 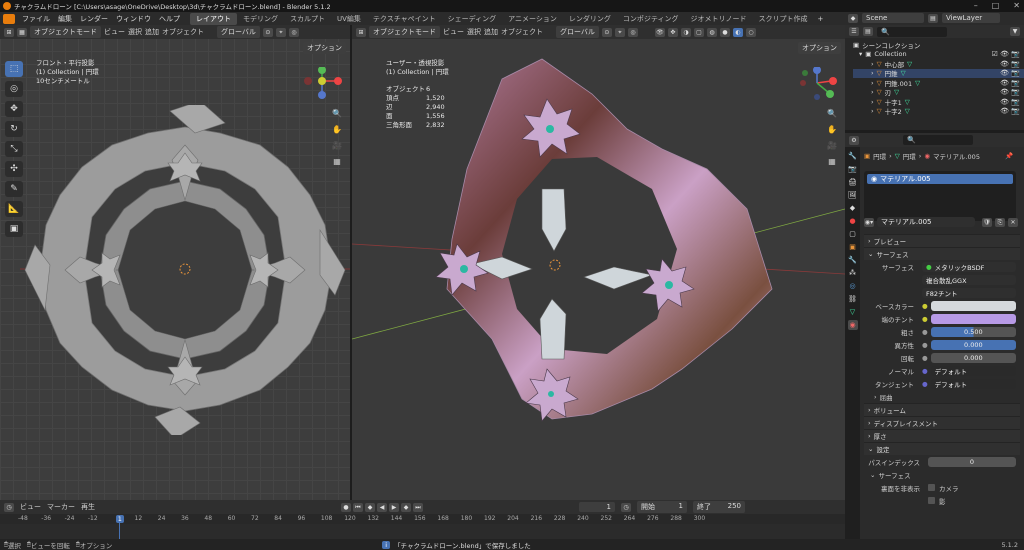 I want to click on base-color-swatch, so click(x=973, y=305).